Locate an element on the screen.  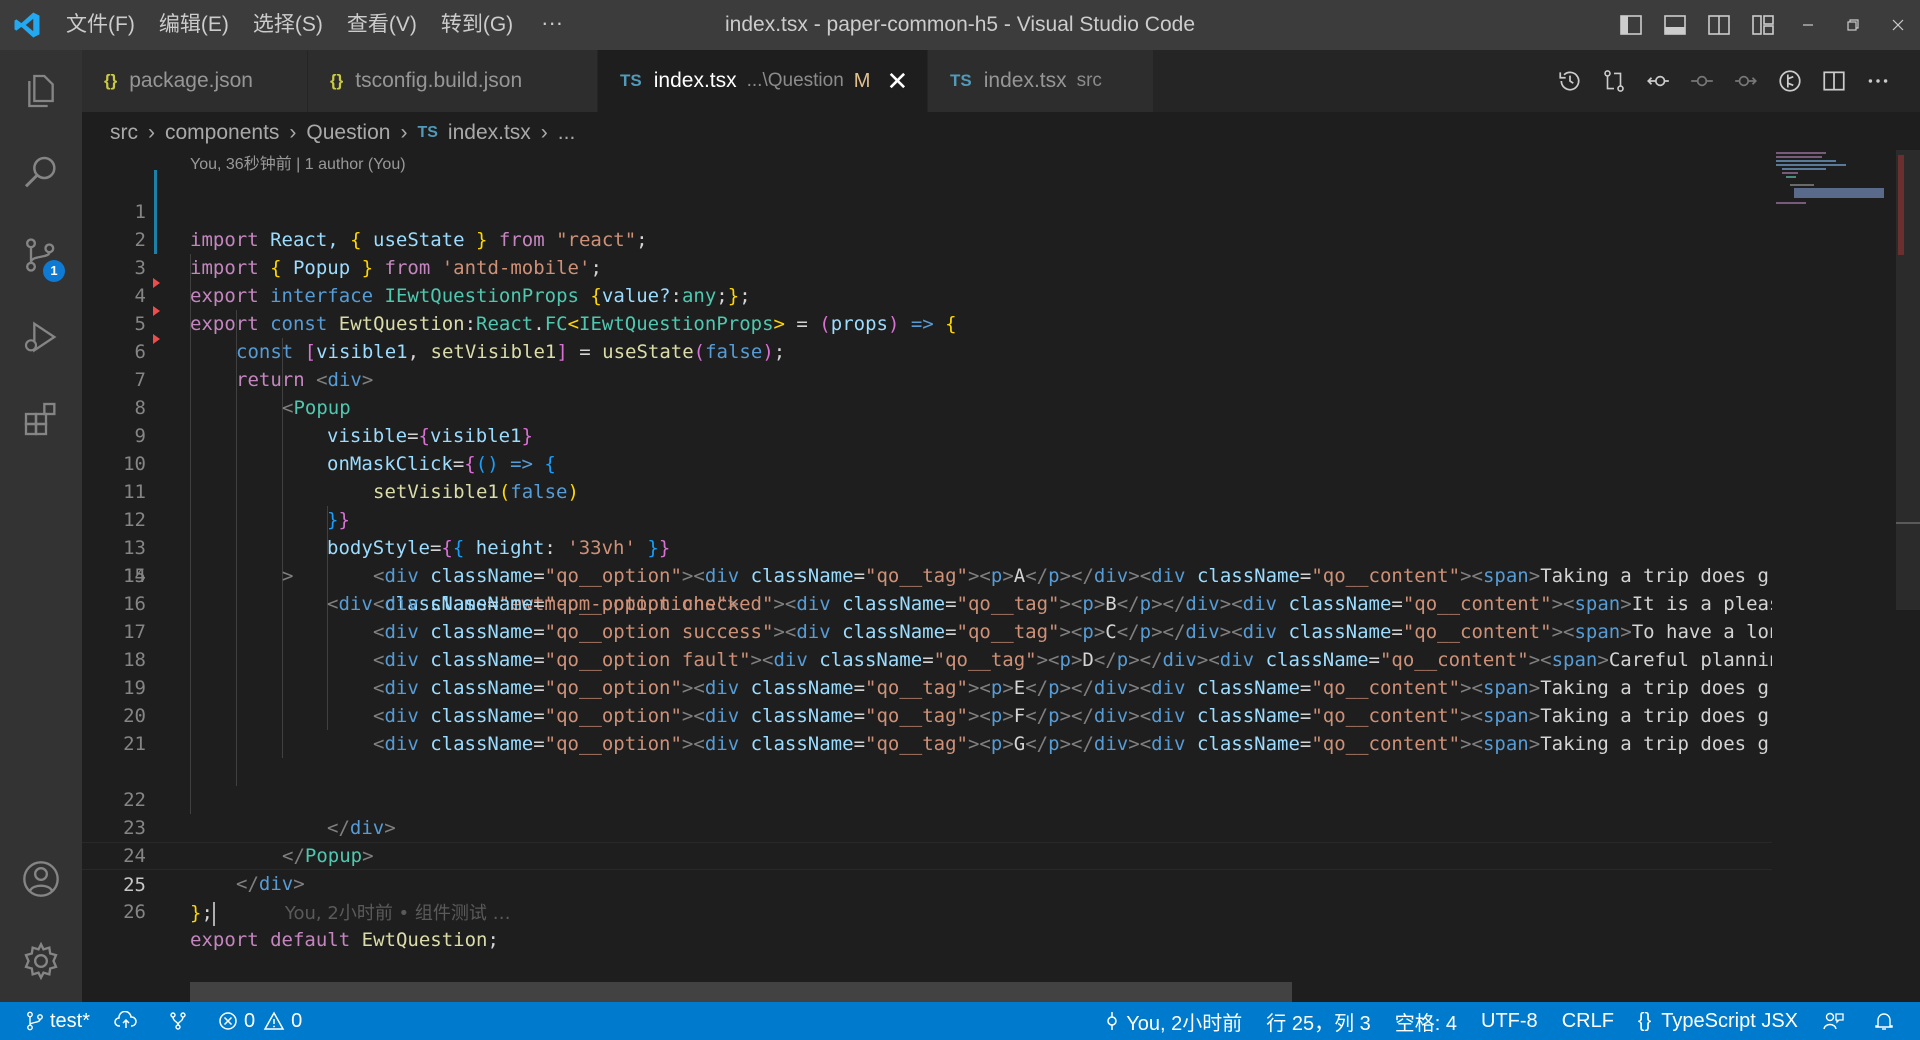
code-line: 6 return <div> is located at coordinates (927, 350).